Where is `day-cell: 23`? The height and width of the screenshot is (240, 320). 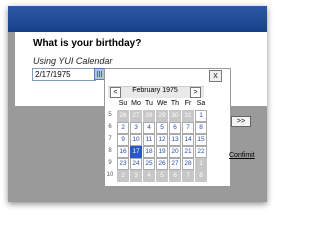 day-cell: 23 is located at coordinates (123, 164).